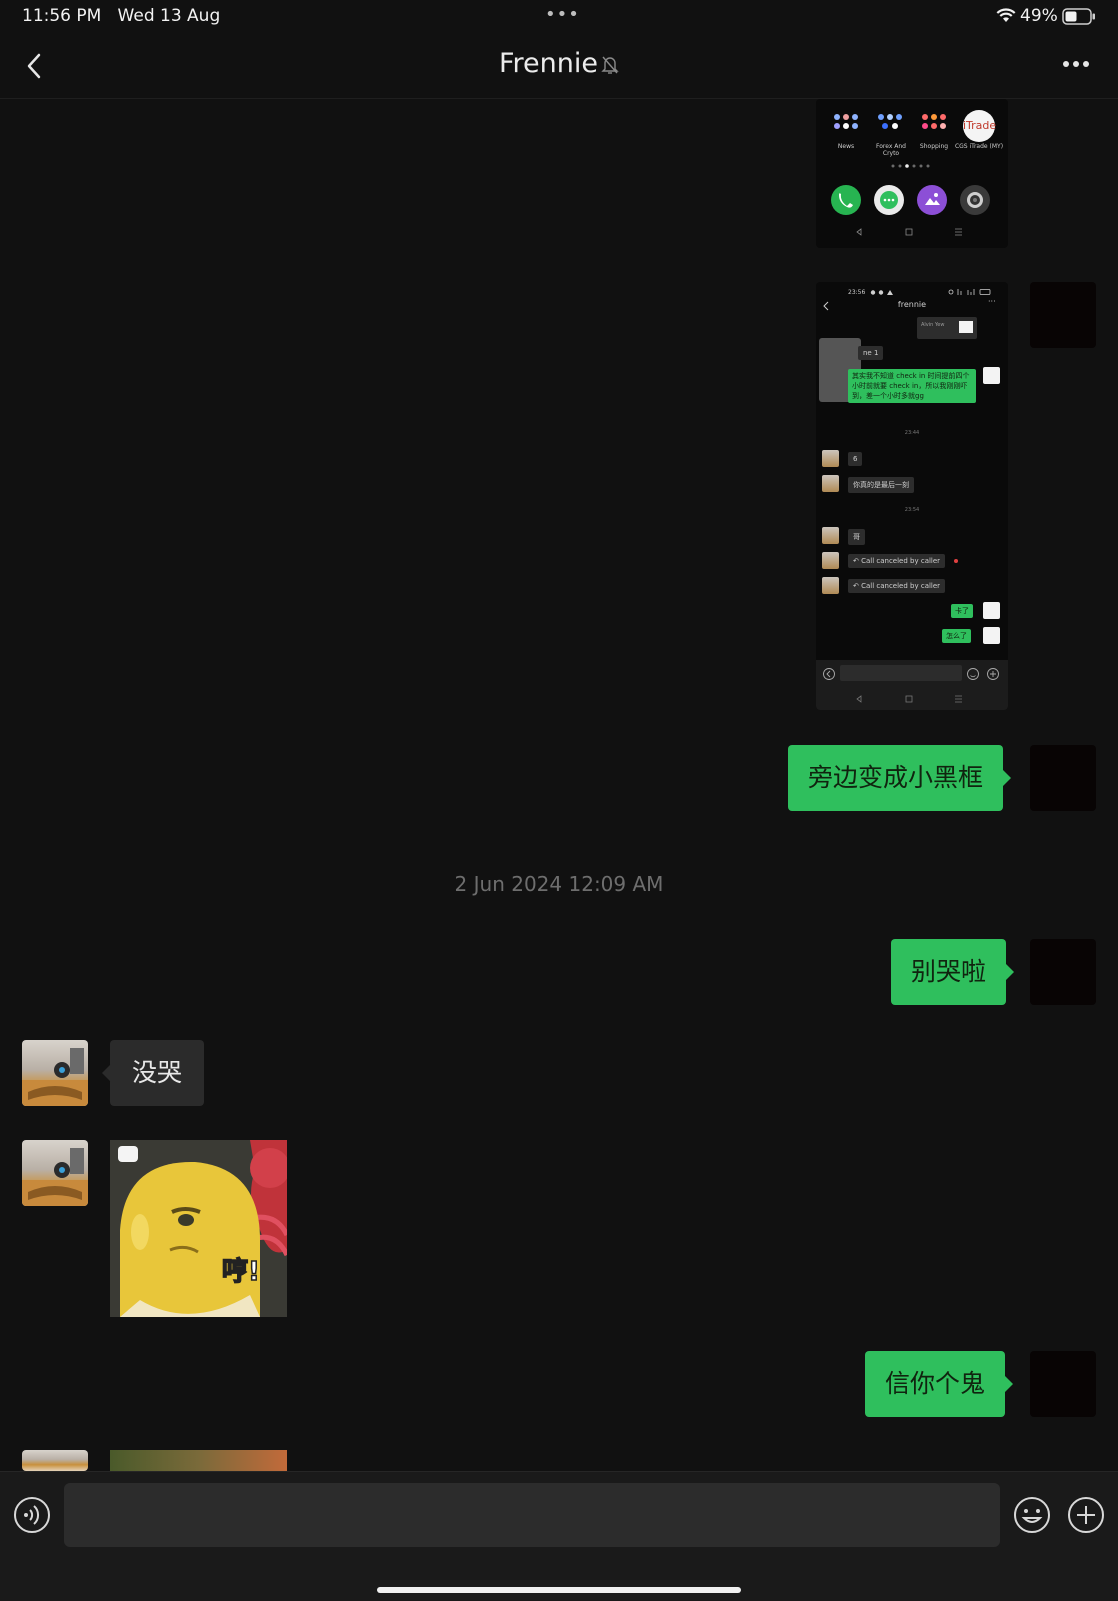 Image resolution: width=1118 pixels, height=1601 pixels. What do you see at coordinates (979, 126) in the screenshot?
I see `itrade-logo: iTrade` at bounding box center [979, 126].